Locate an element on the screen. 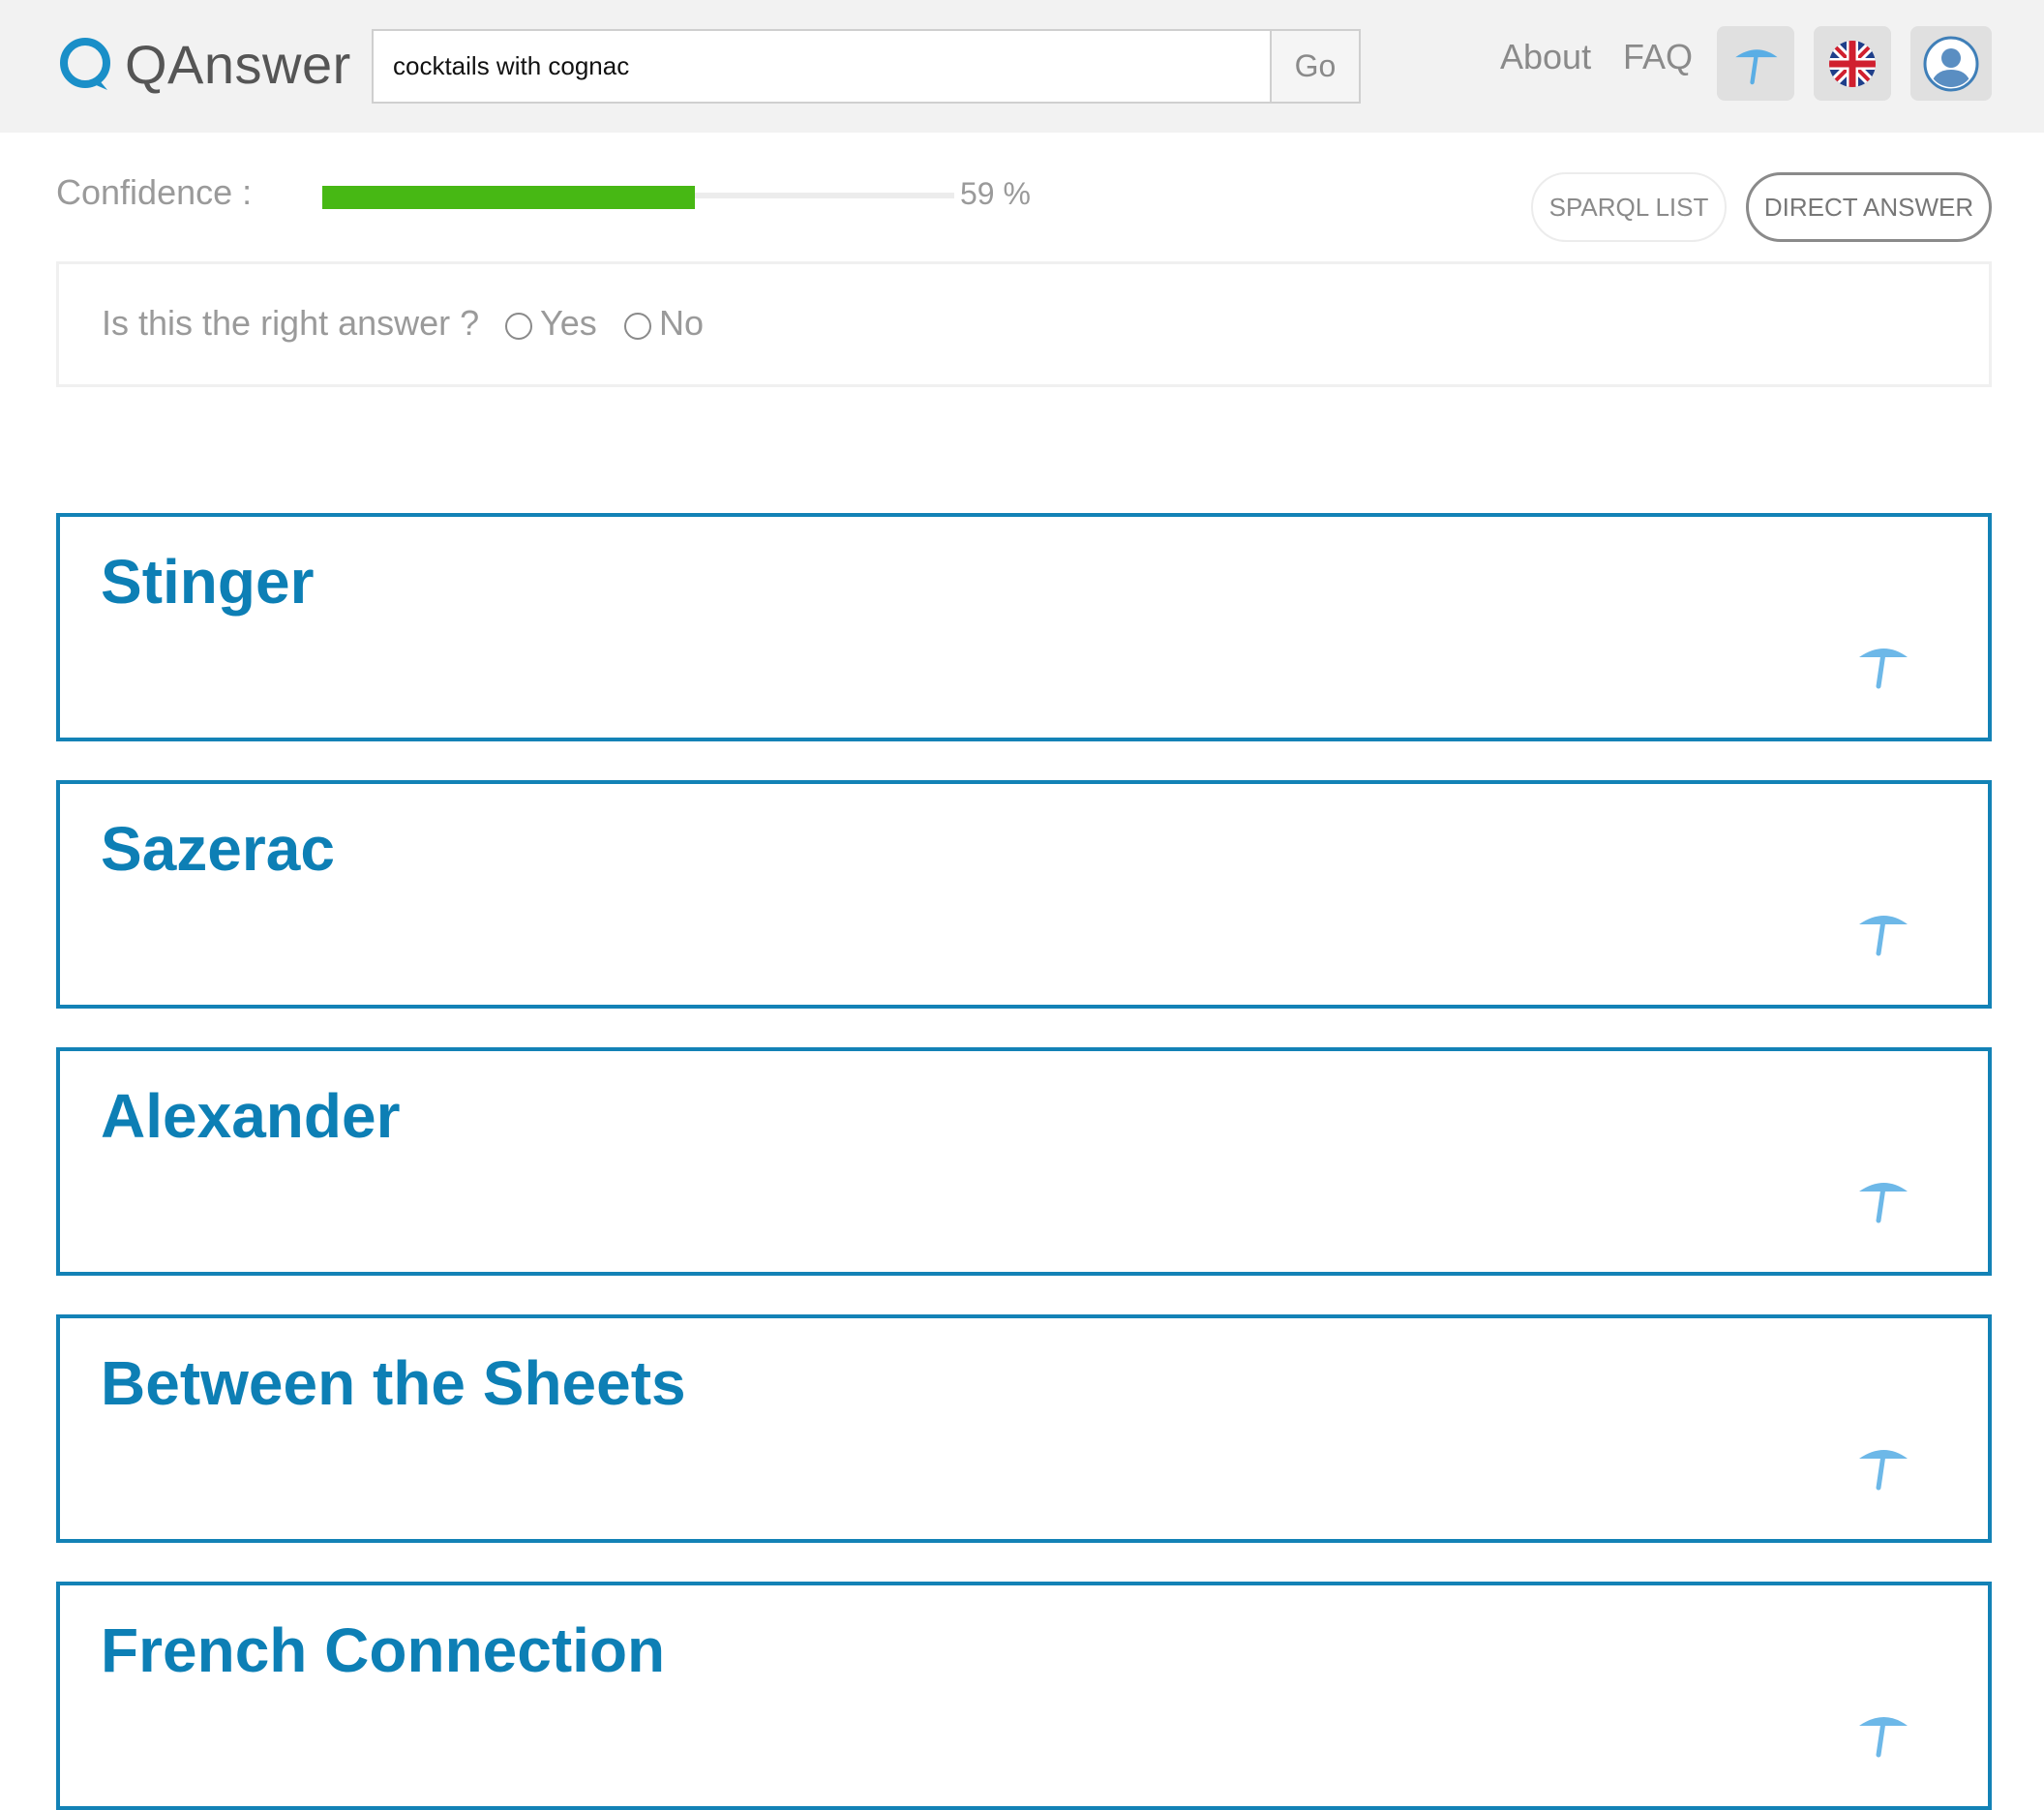 The height and width of the screenshot is (1810, 2044). result-card: Alexander is located at coordinates (1024, 1161).